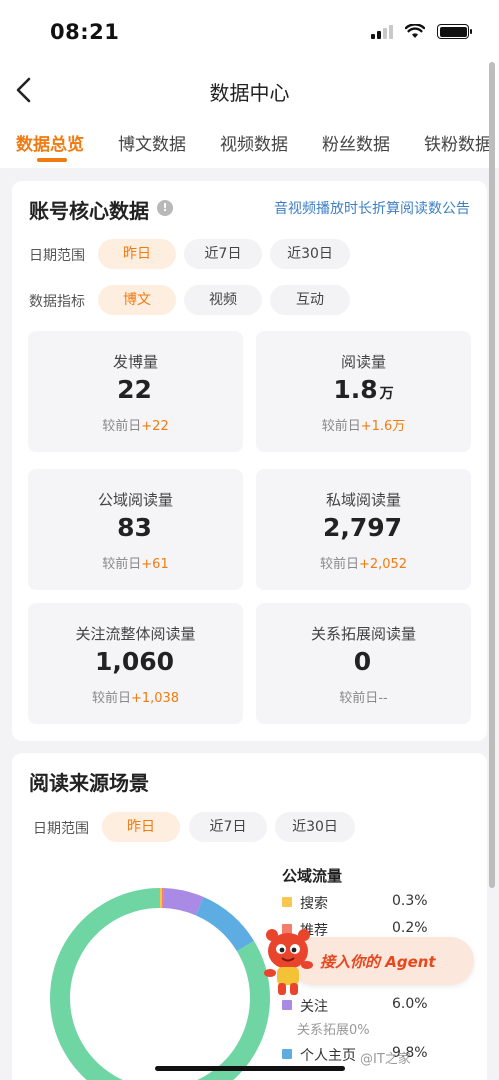 This screenshot has width=499, height=1080. What do you see at coordinates (288, 962) in the screenshot?
I see `mascot-icon` at bounding box center [288, 962].